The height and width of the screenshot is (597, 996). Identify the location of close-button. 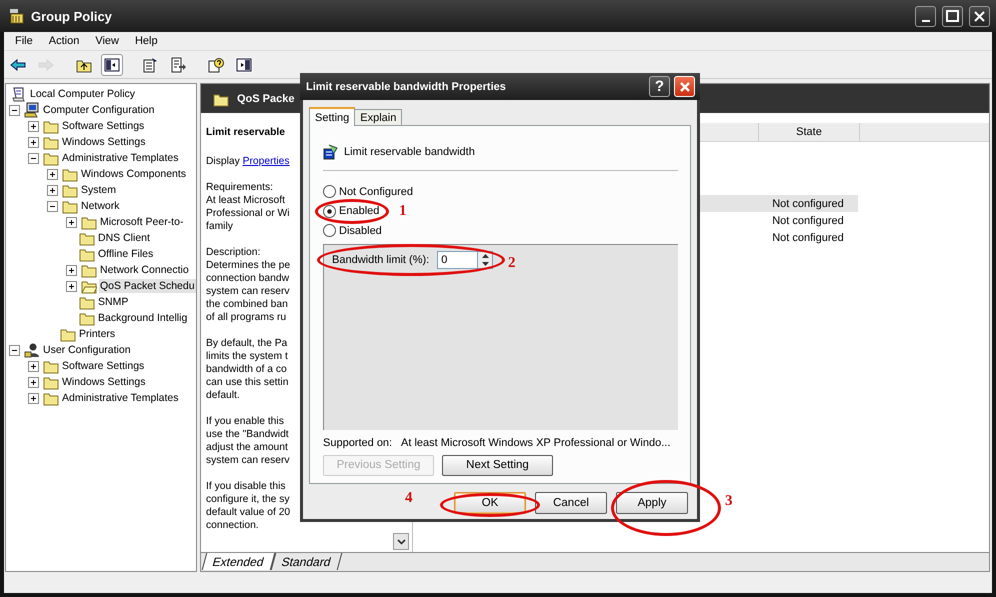
(979, 16).